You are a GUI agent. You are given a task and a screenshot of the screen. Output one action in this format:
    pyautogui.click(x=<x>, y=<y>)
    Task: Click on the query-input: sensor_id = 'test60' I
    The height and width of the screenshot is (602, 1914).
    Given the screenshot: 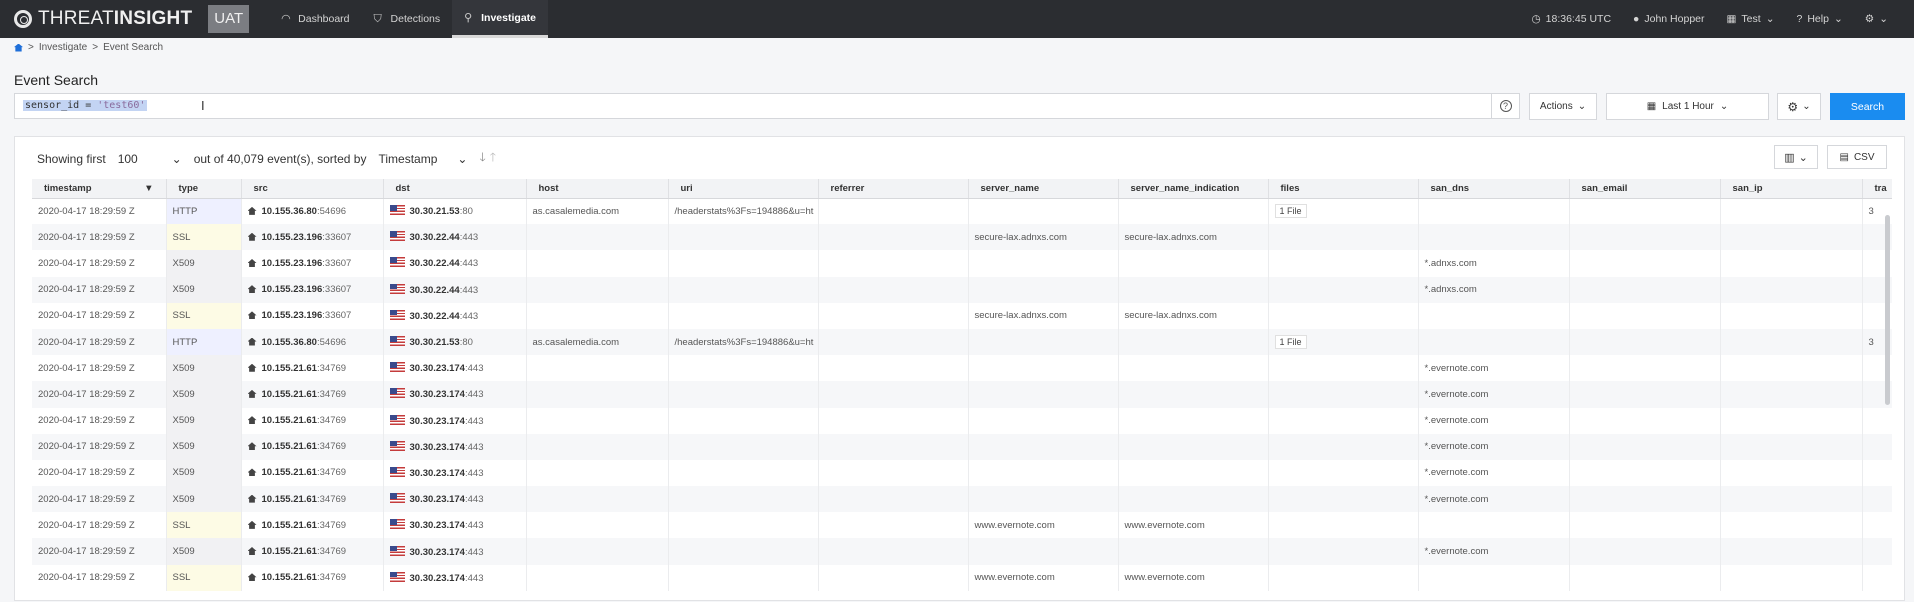 What is the action you would take?
    pyautogui.click(x=753, y=106)
    